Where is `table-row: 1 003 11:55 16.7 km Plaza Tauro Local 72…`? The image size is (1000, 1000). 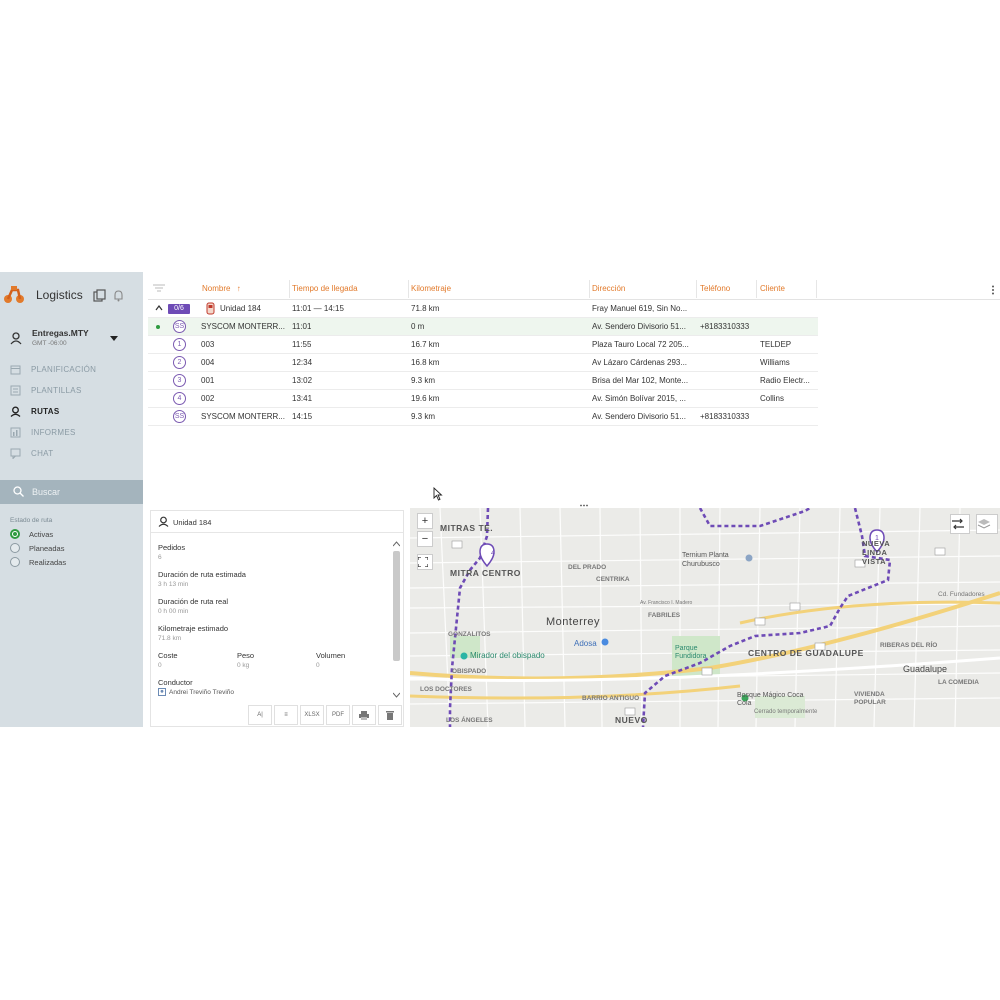 table-row: 1 003 11:55 16.7 km Plaza Tauro Local 72… is located at coordinates (483, 345).